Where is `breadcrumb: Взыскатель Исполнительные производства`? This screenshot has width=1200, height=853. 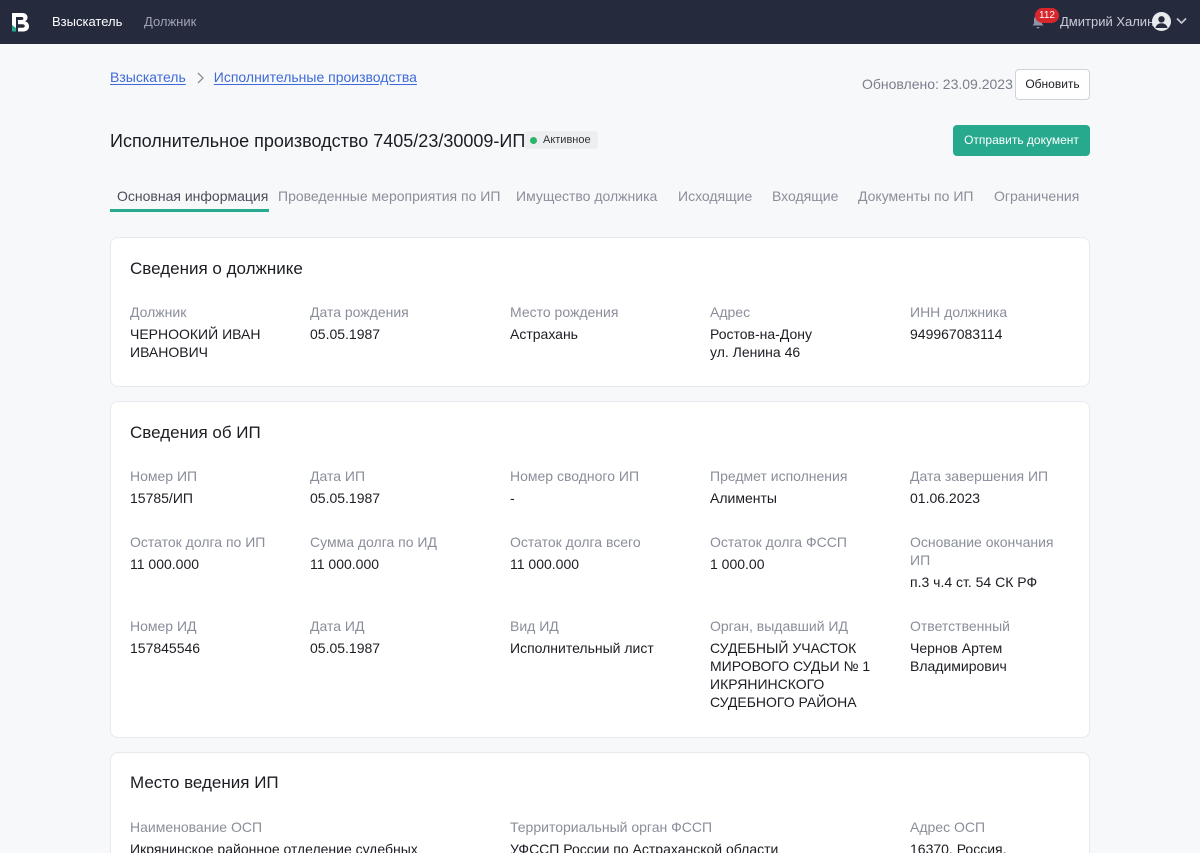 breadcrumb: Взыскатель Исполнительные производства is located at coordinates (263, 77).